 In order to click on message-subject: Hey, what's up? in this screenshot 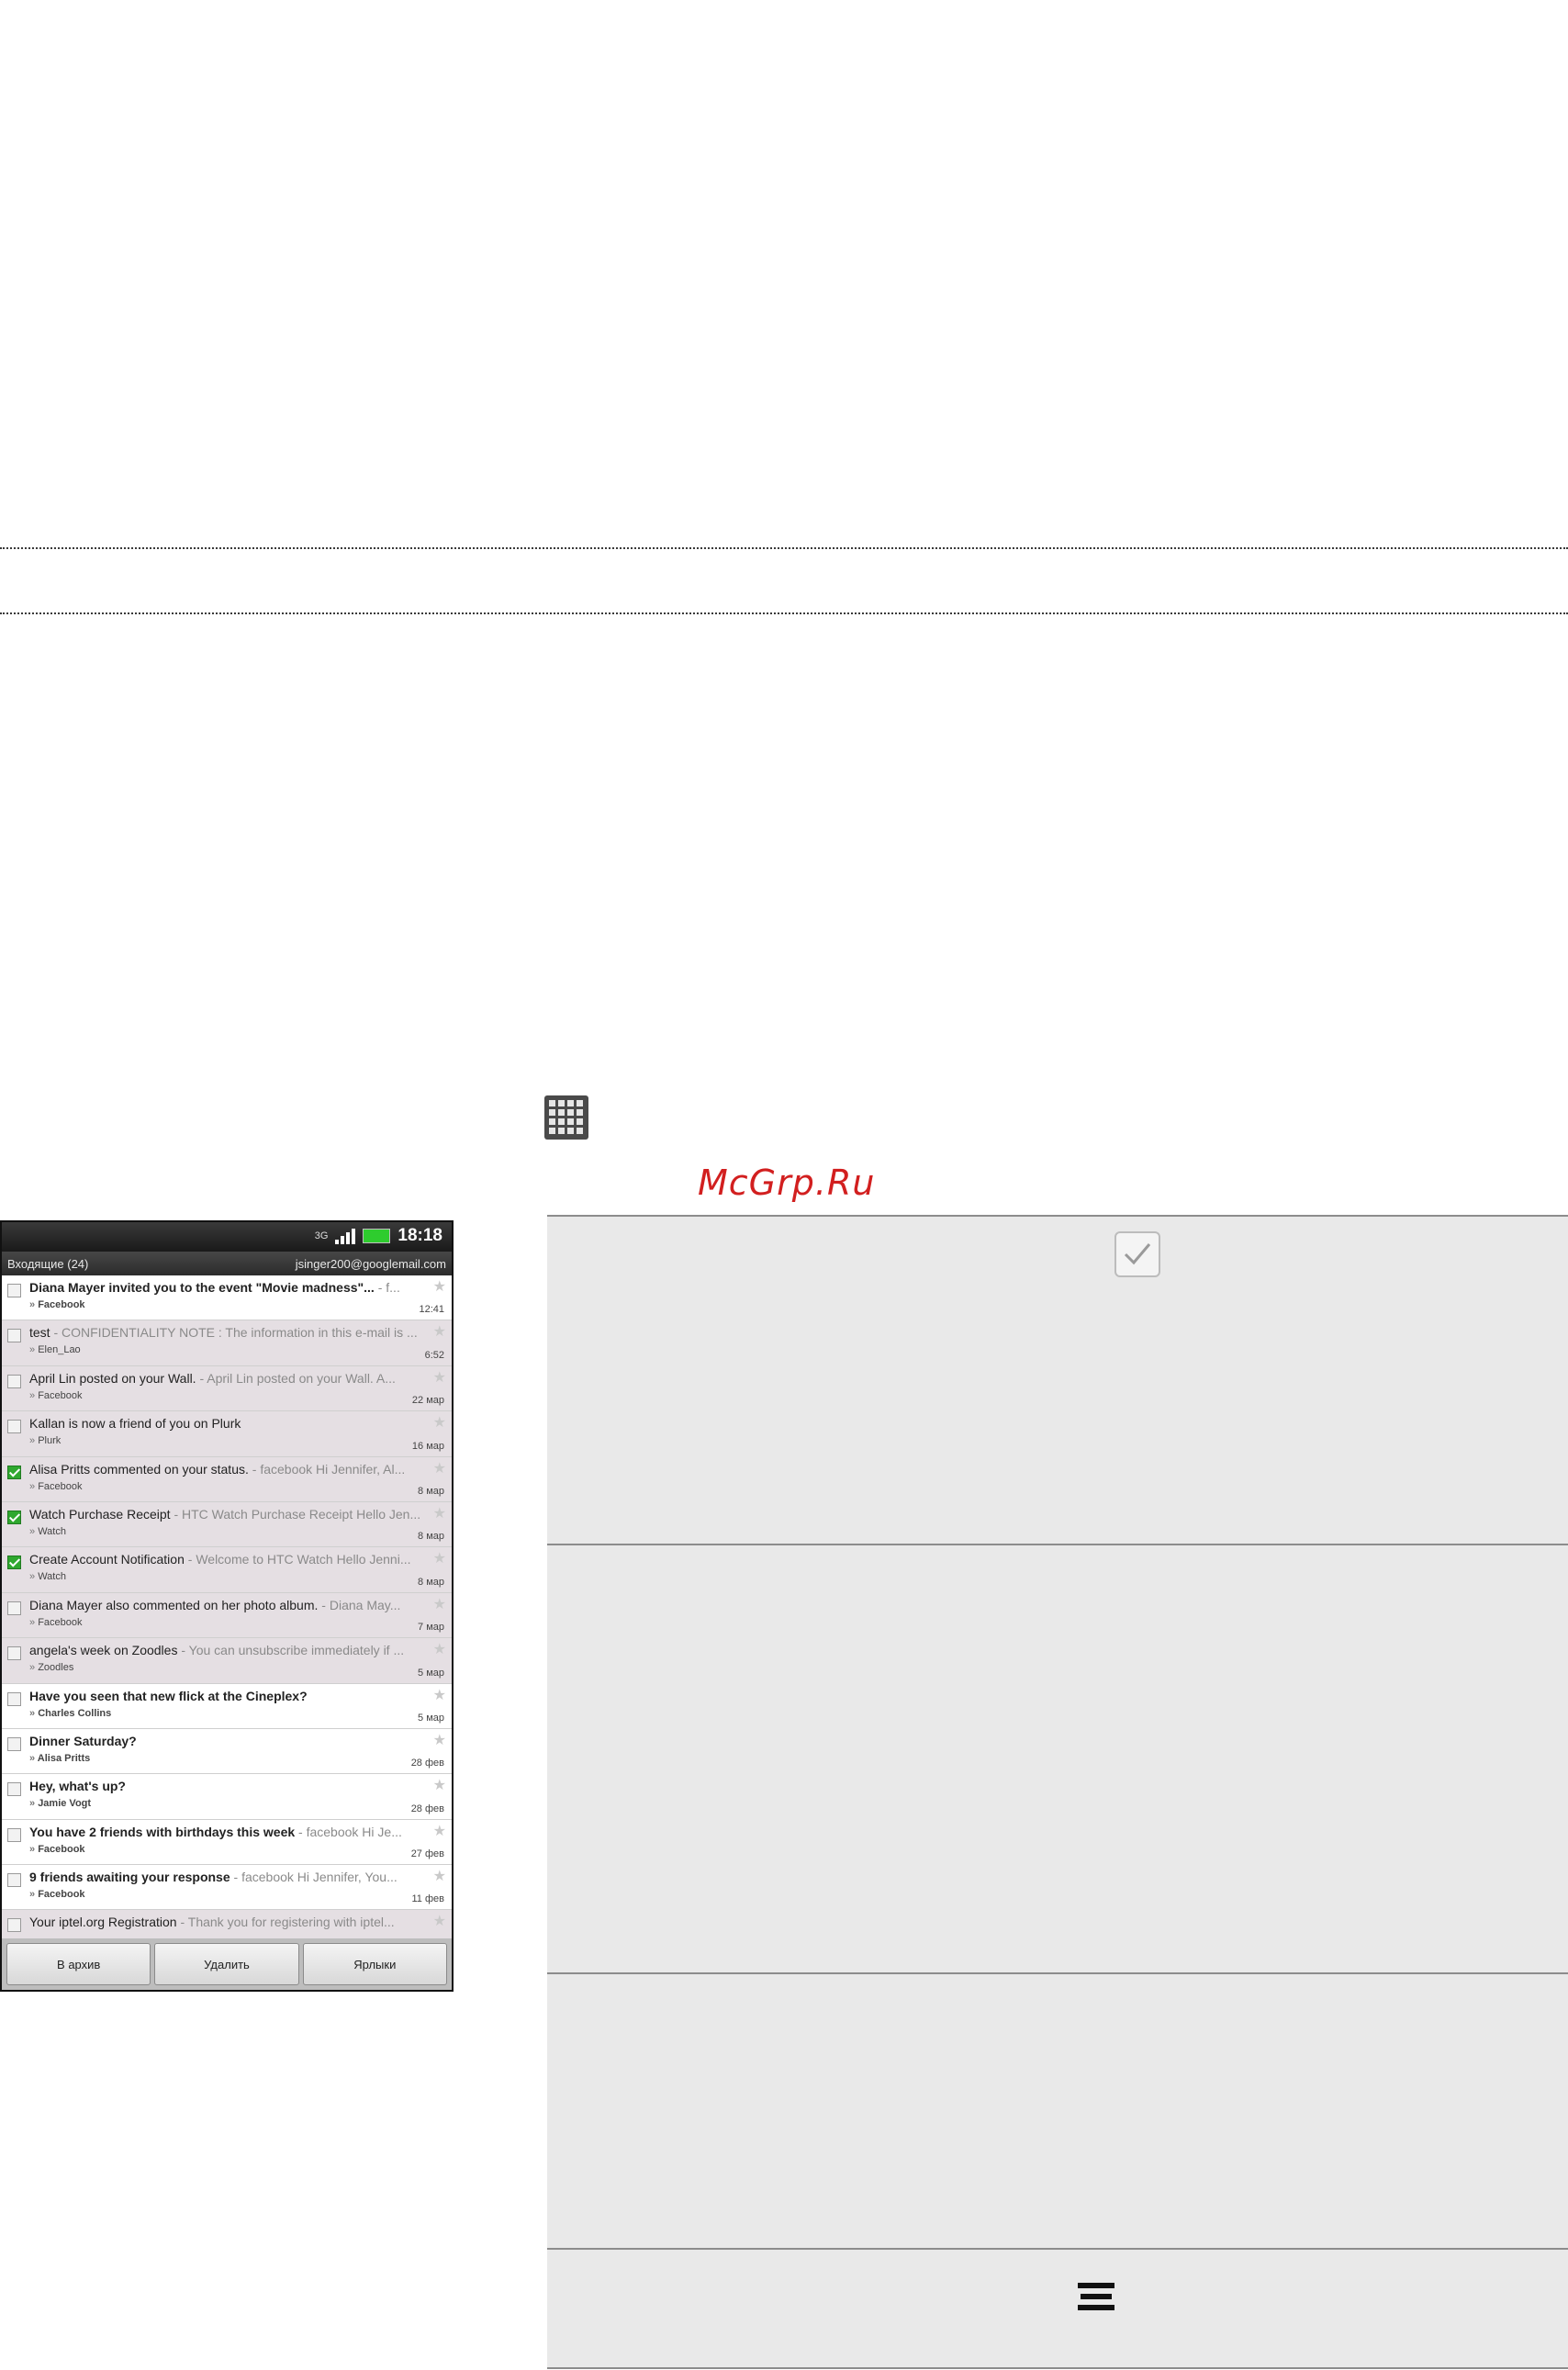, I will do `click(77, 1786)`.